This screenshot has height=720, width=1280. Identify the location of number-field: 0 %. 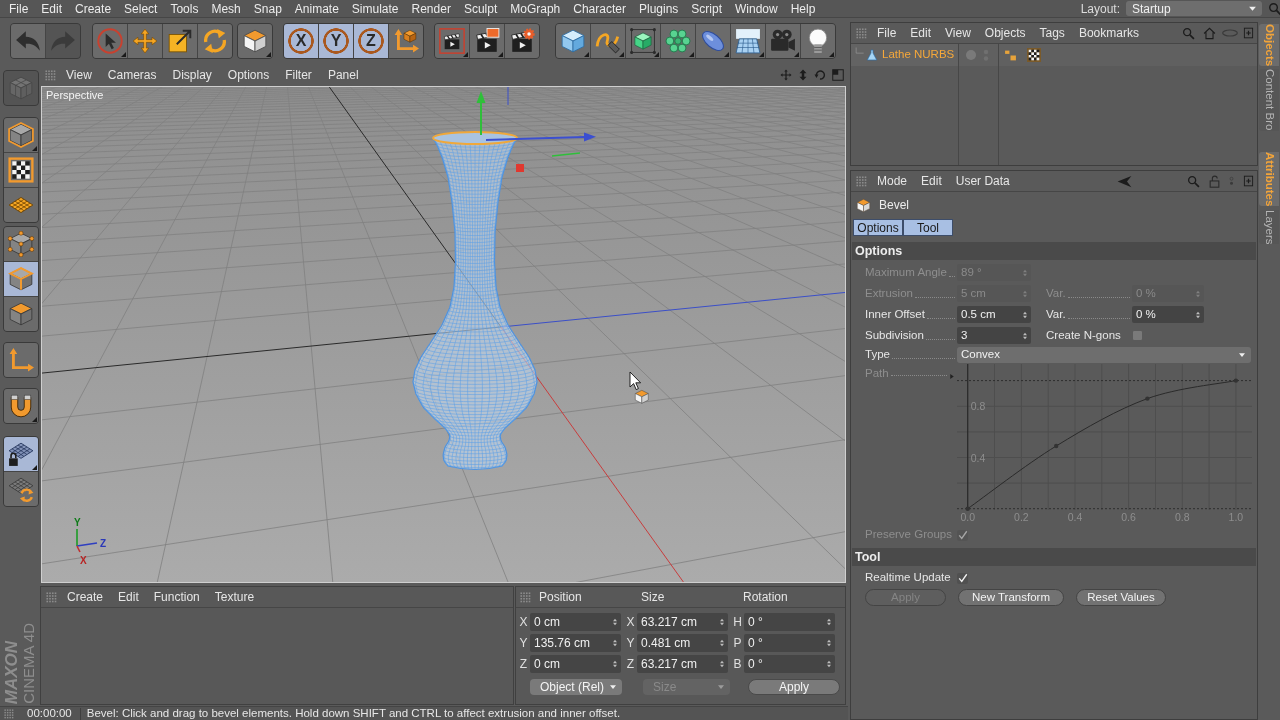
(1168, 314).